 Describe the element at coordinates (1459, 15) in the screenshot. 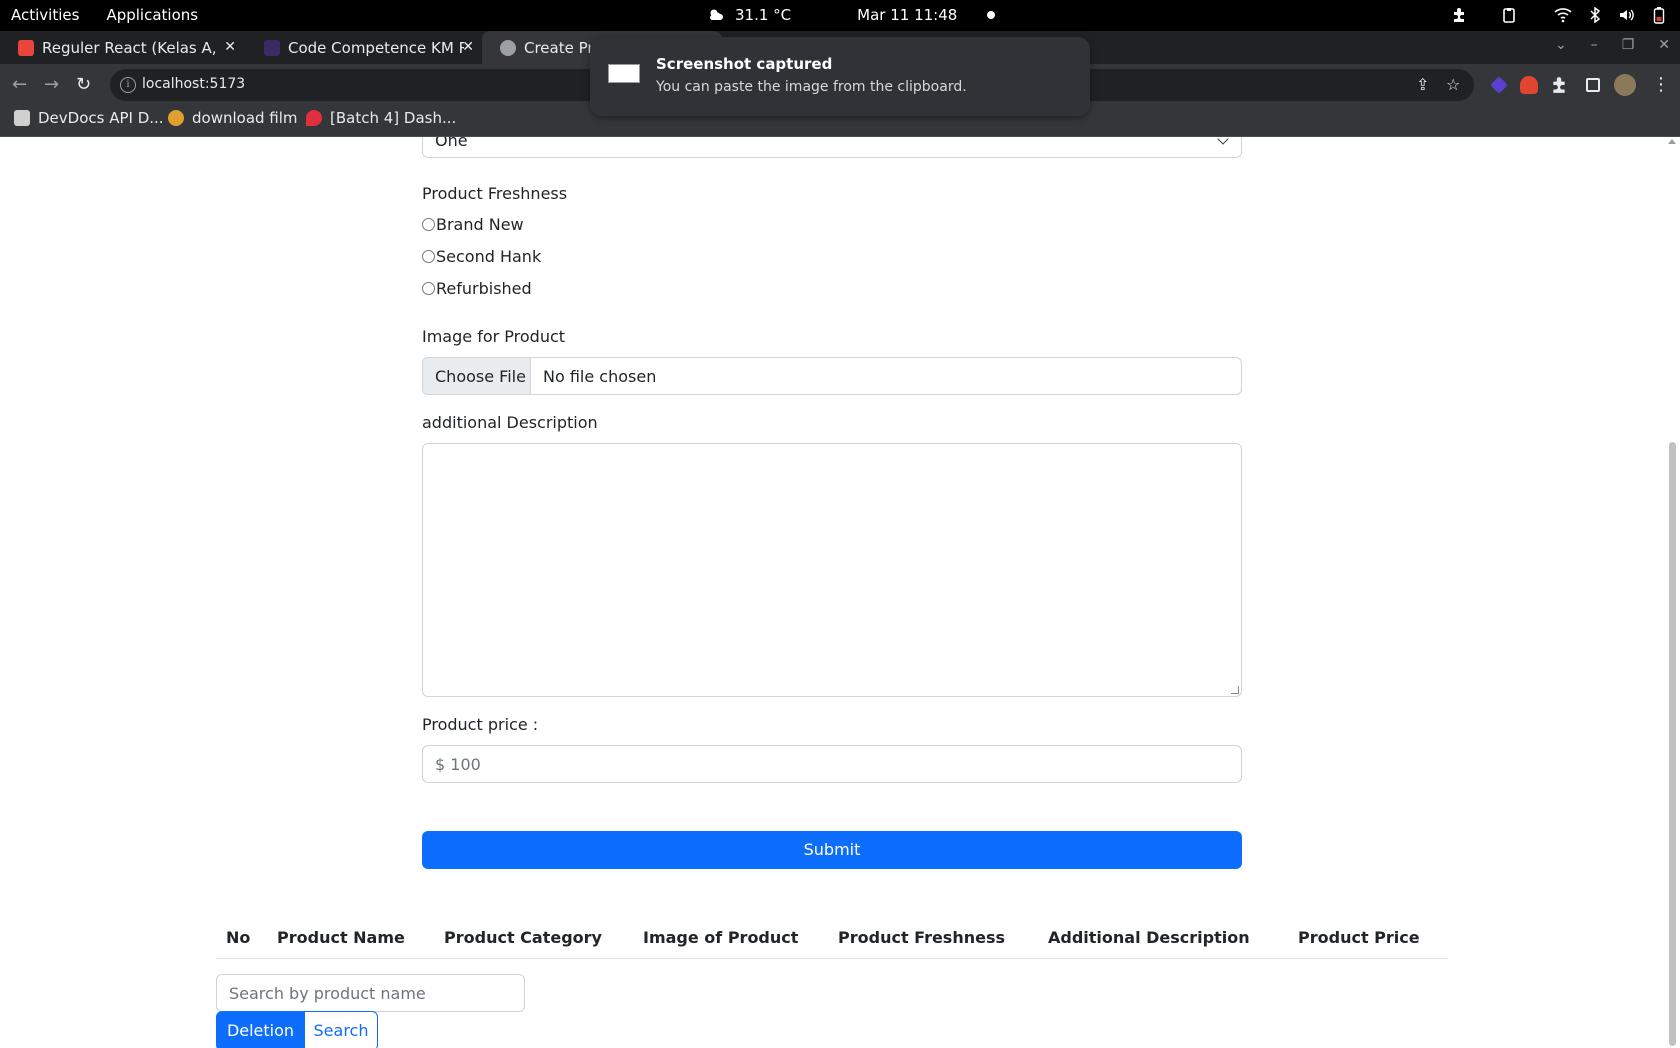

I see `extensions-icon` at that location.